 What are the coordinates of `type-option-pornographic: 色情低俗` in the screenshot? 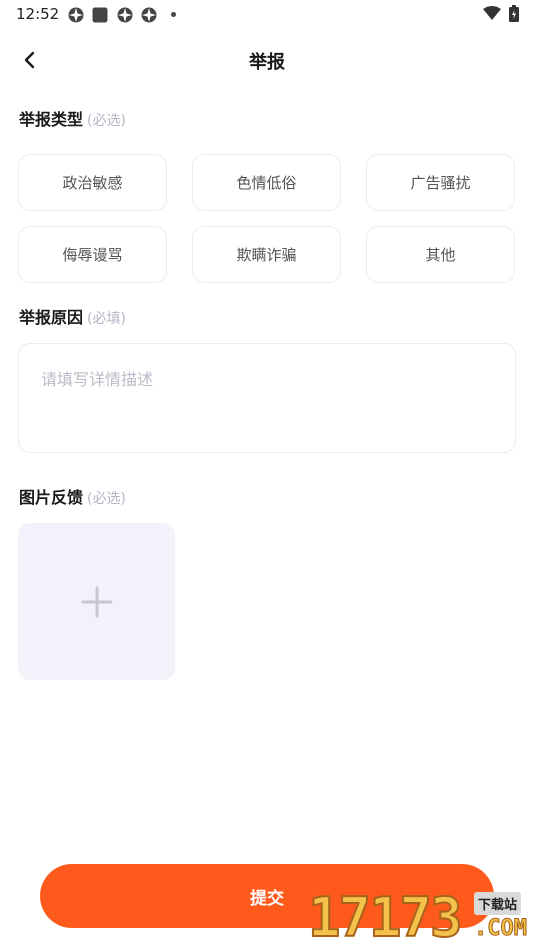 It's located at (266, 182).